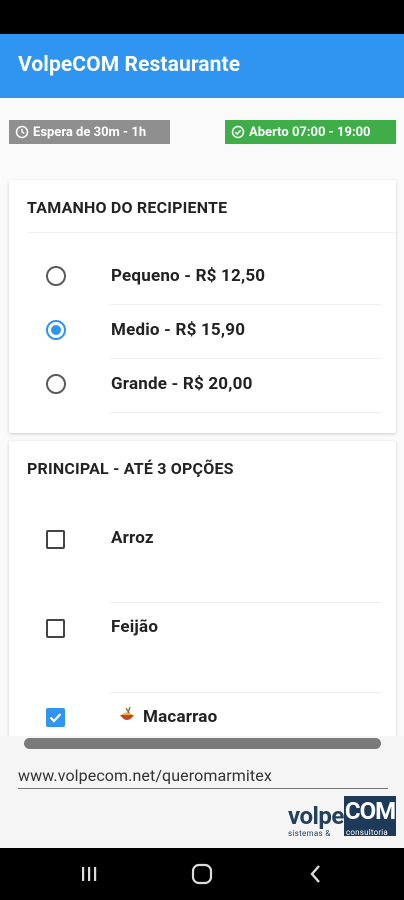 This screenshot has width=404, height=900. Describe the element at coordinates (130, 468) in the screenshot. I see `main-dishes-title: PRINCIPAL - ATÉ 3 OPÇÕES` at that location.